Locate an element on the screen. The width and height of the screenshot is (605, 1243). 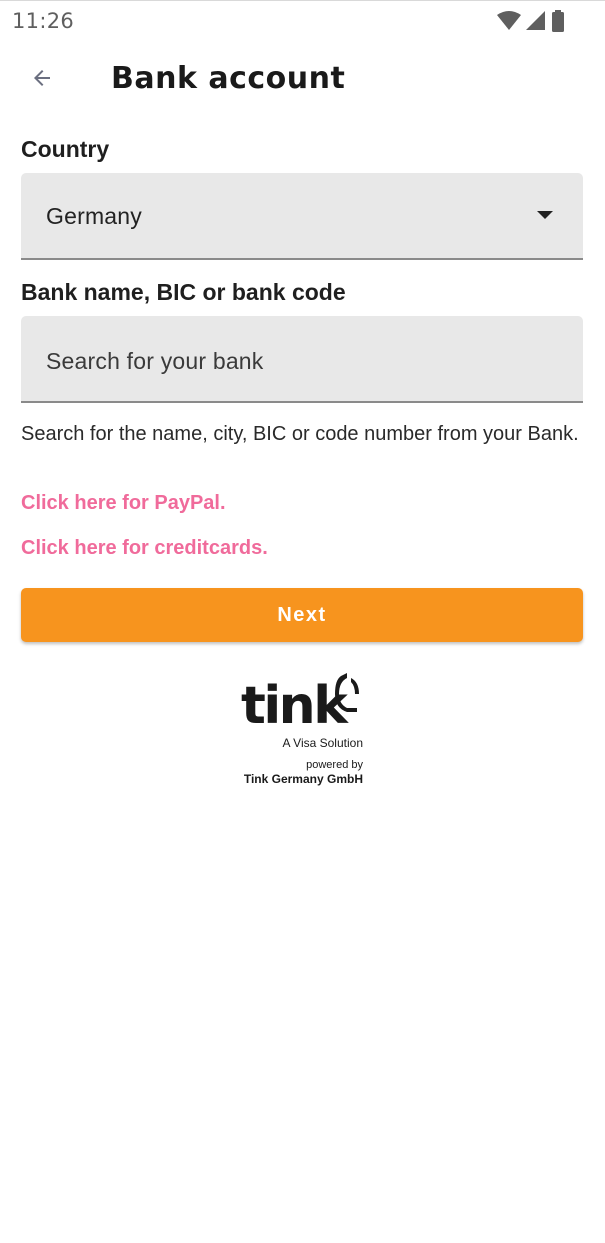
page-title: Bank account is located at coordinates (228, 78).